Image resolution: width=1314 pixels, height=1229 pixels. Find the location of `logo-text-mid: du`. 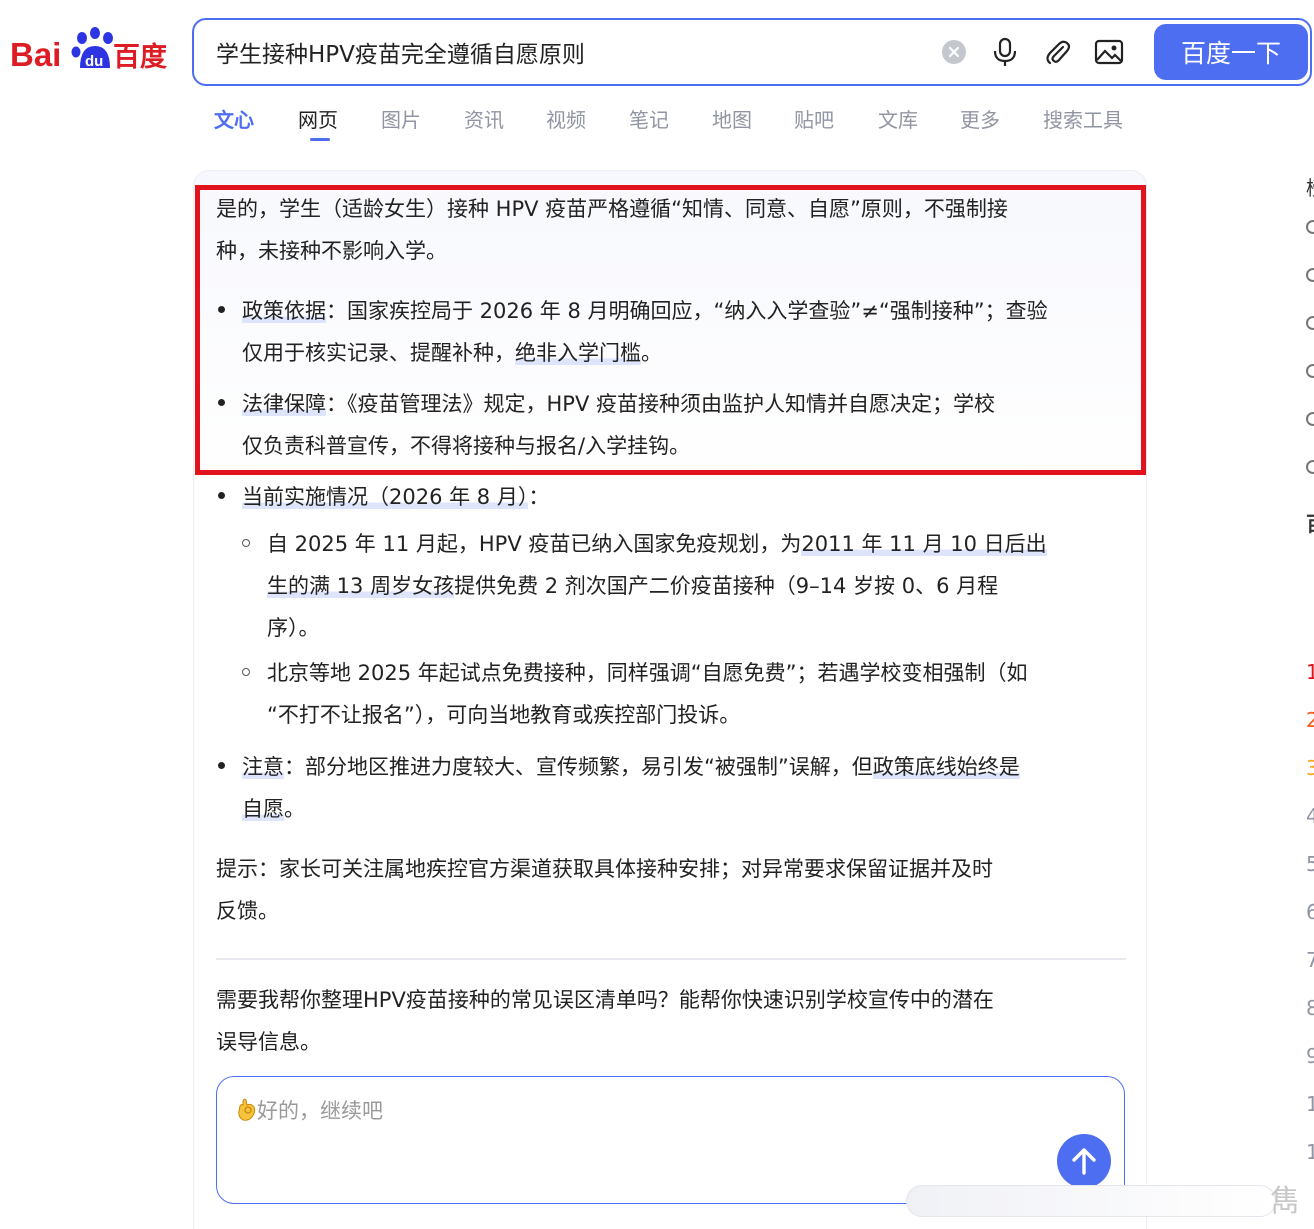

logo-text-mid: du is located at coordinates (94, 61).